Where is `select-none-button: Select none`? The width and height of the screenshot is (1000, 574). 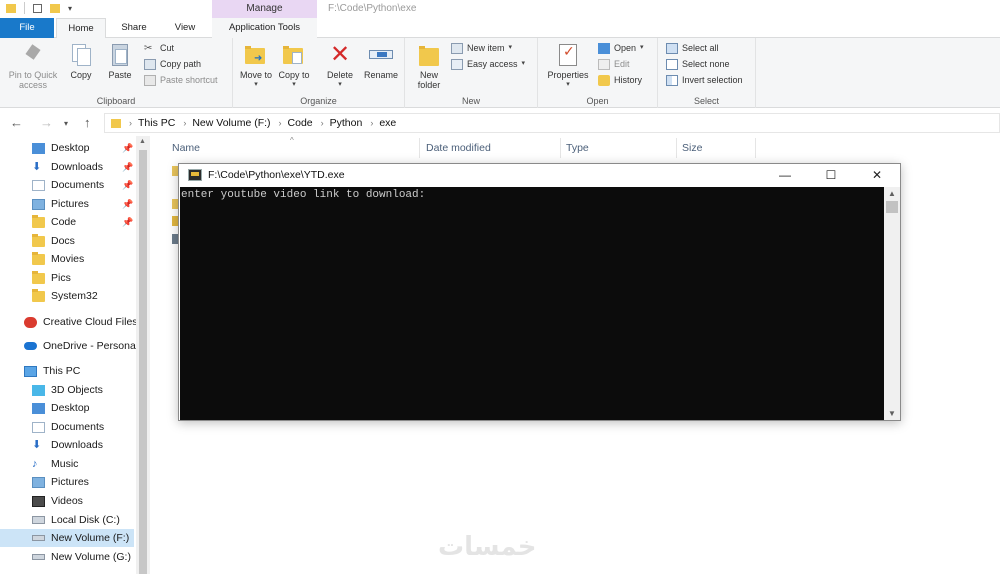 select-none-button: Select none is located at coordinates (698, 64).